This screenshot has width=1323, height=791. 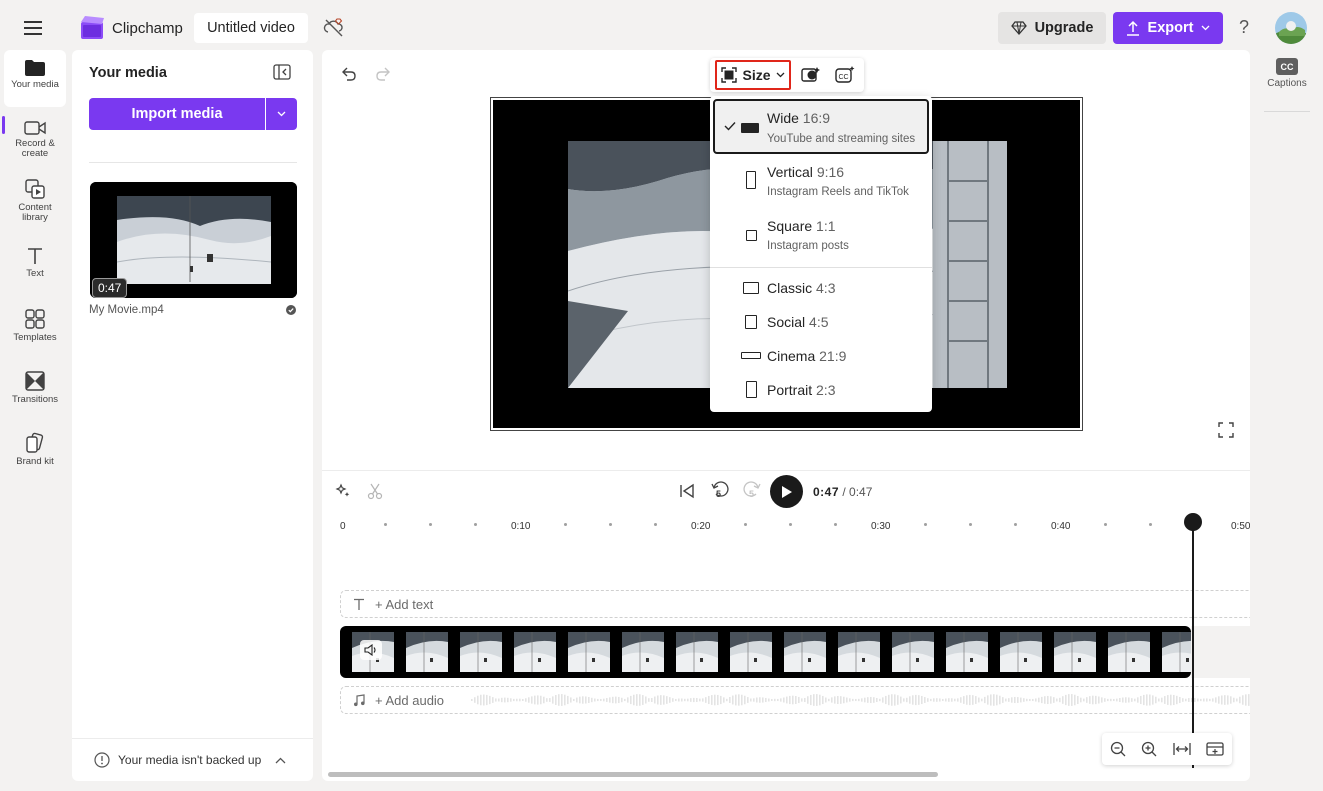 I want to click on backup-notice: Your media isn't backed up, so click(x=190, y=760).